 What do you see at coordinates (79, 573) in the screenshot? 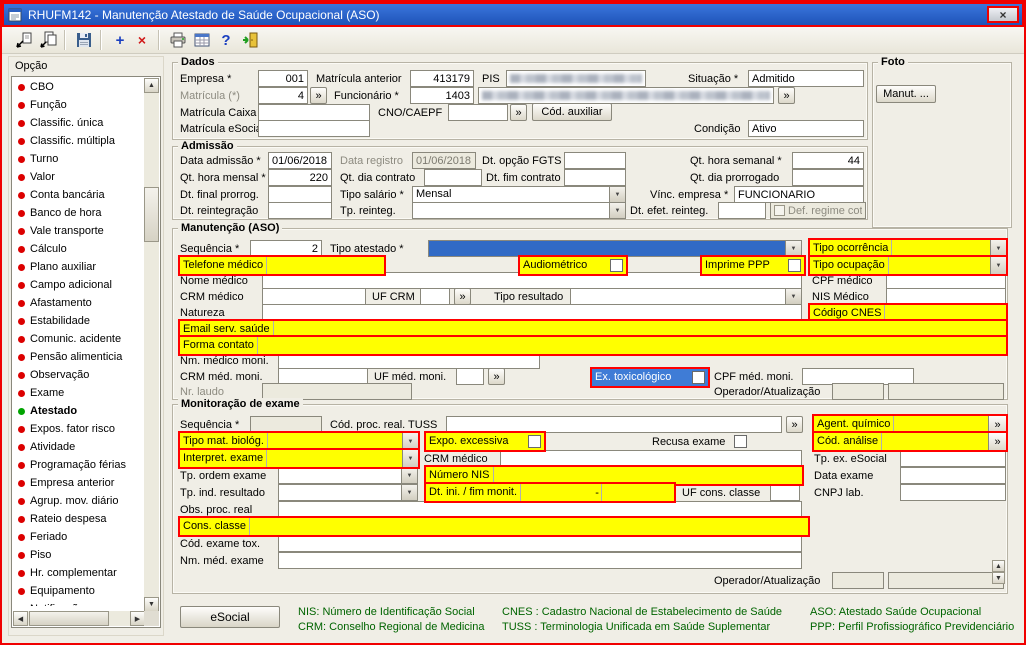
I see `sidebar-item-hr-complementar: Hr. complementar` at bounding box center [79, 573].